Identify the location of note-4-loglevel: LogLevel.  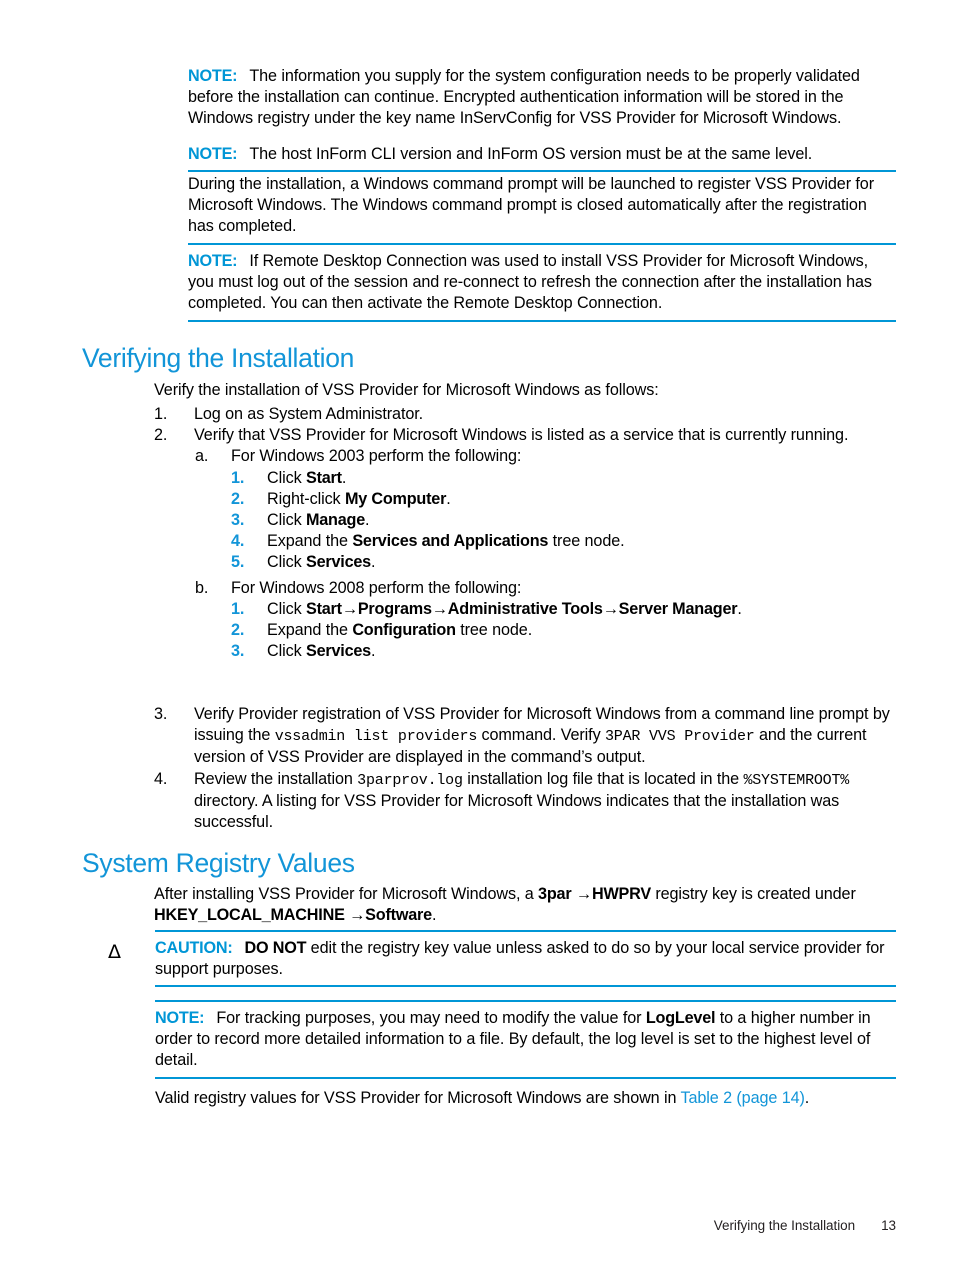
(680, 1018).